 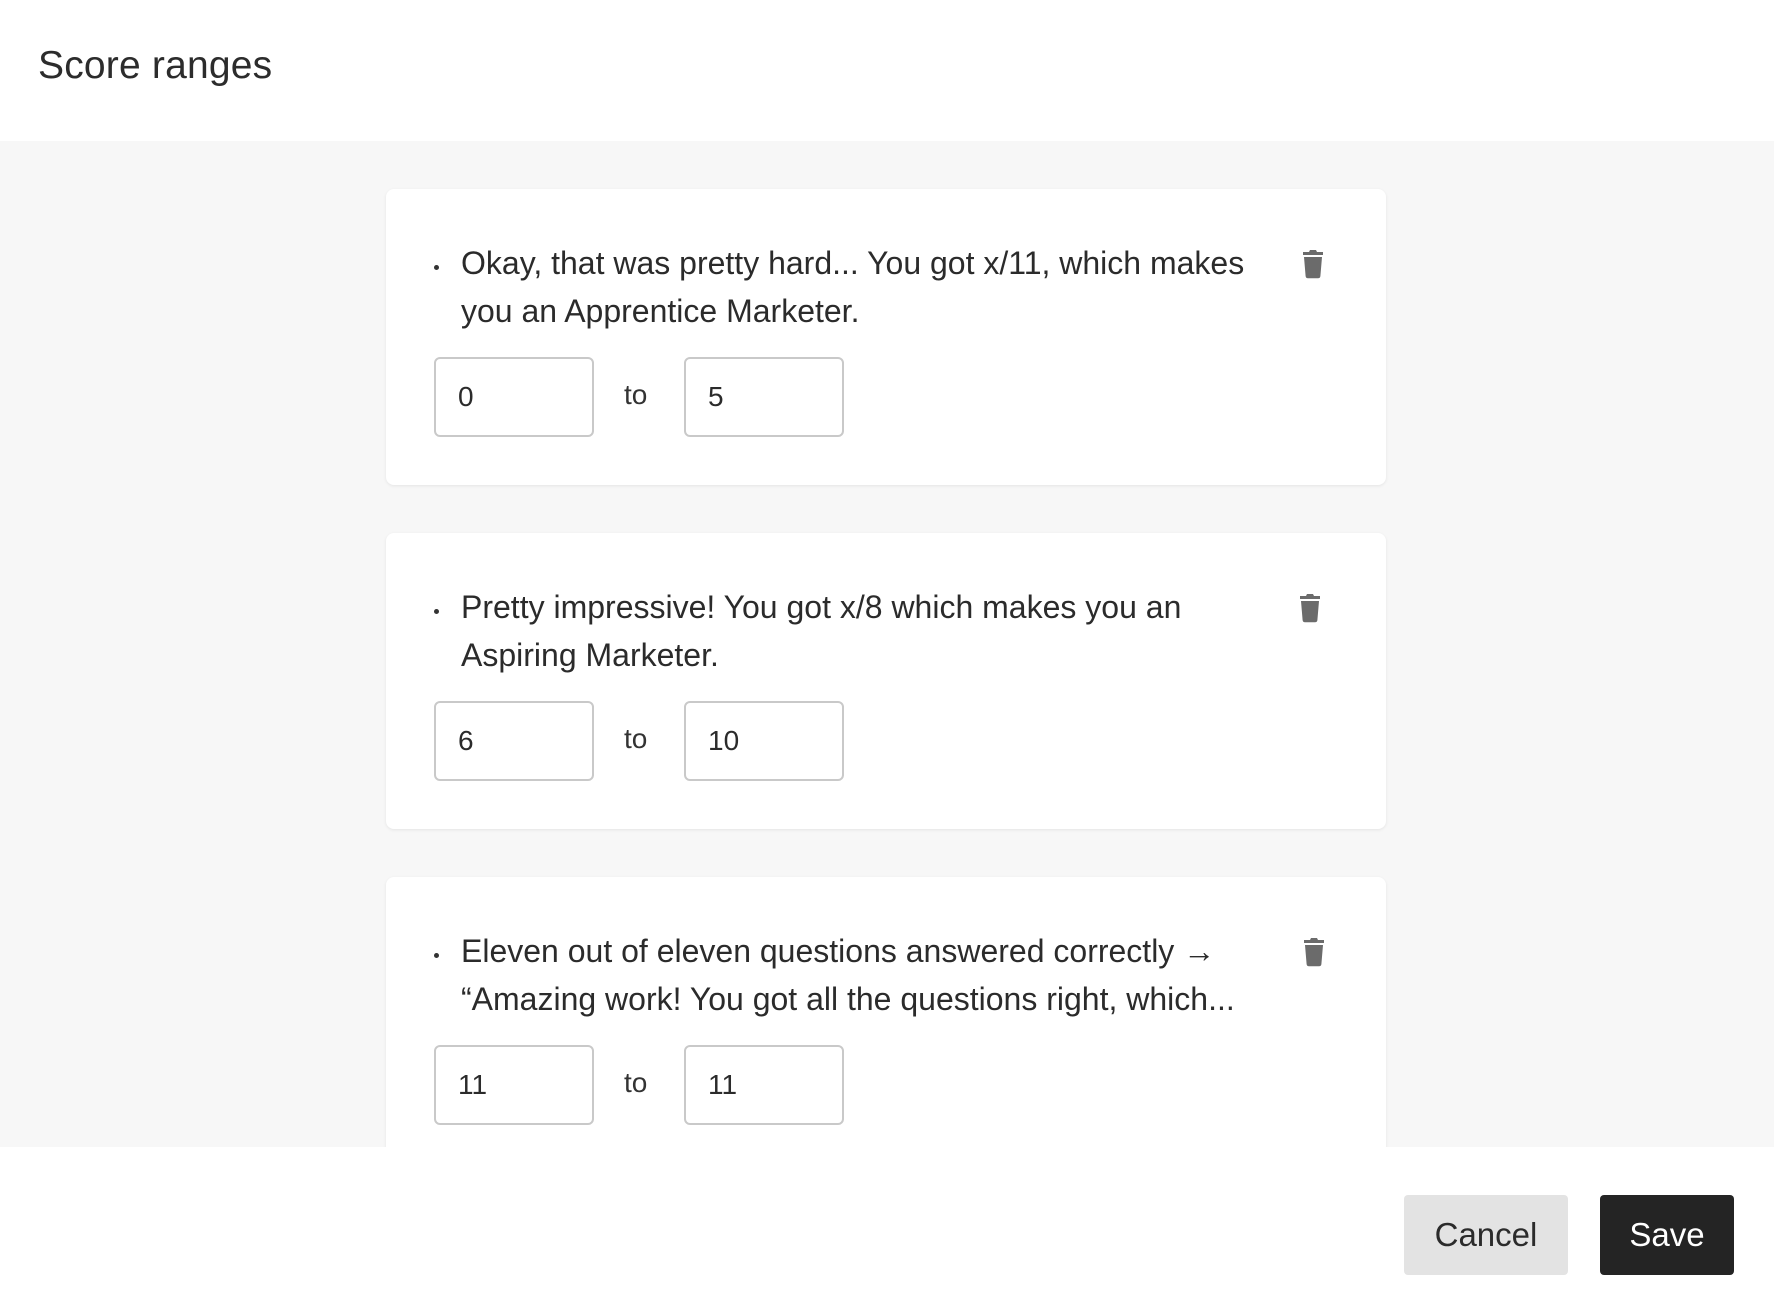 I want to click on dialog-footer: Cancel Save, so click(x=887, y=1230).